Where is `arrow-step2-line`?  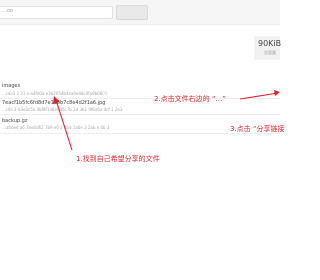
arrow-step2-line is located at coordinates (259, 96).